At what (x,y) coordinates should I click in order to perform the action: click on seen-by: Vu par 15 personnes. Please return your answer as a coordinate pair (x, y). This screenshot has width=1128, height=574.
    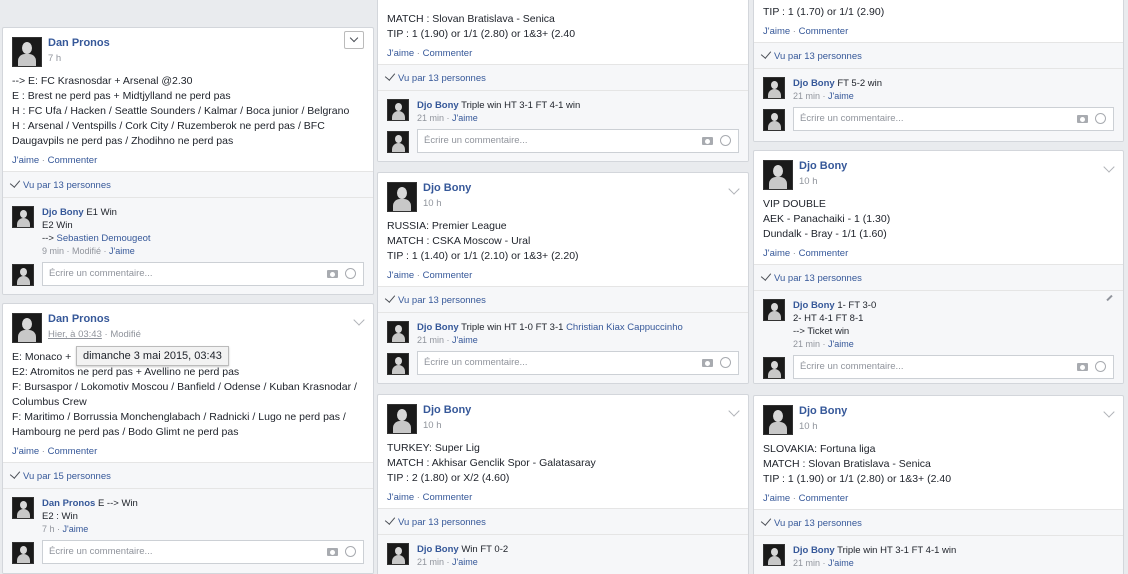
    Looking at the image, I should click on (188, 475).